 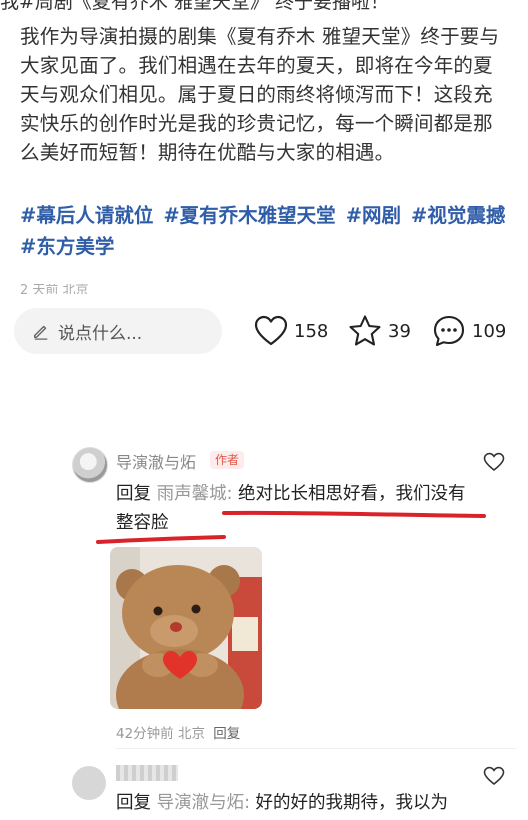 What do you see at coordinates (271, 330) in the screenshot?
I see `heart-icon` at bounding box center [271, 330].